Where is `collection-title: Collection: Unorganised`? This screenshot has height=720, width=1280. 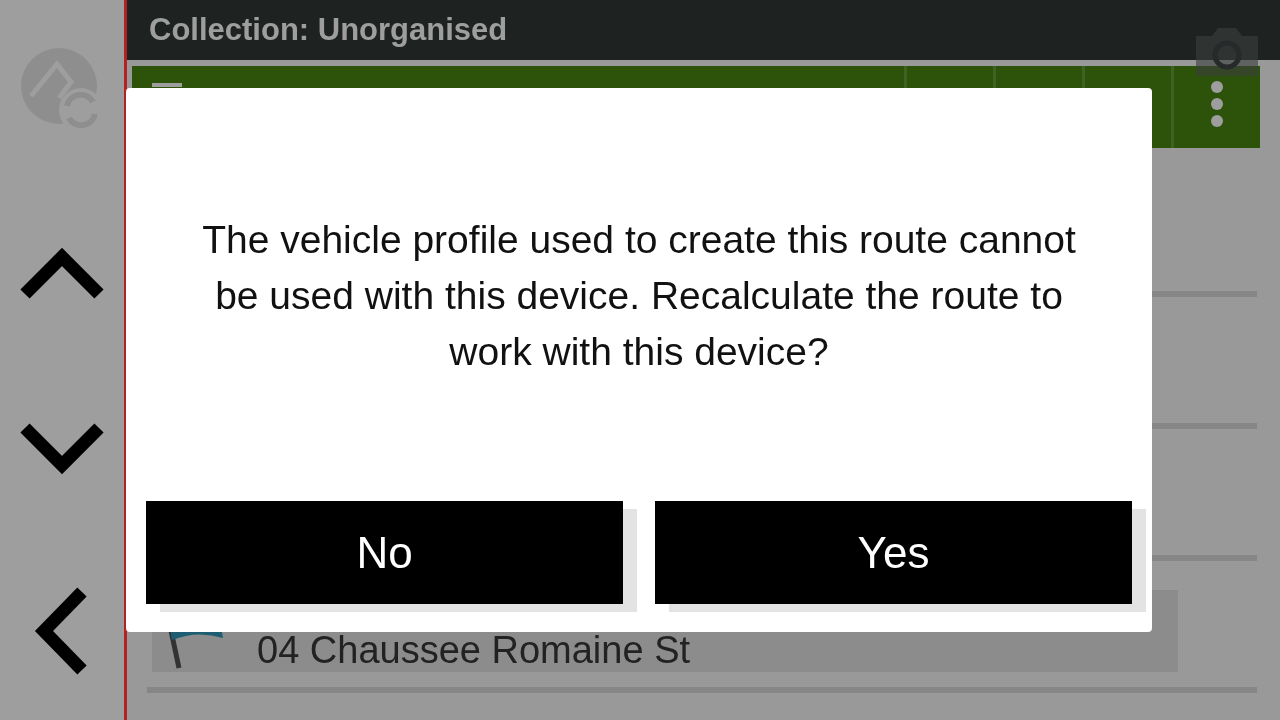 collection-title: Collection: Unorganised is located at coordinates (328, 30).